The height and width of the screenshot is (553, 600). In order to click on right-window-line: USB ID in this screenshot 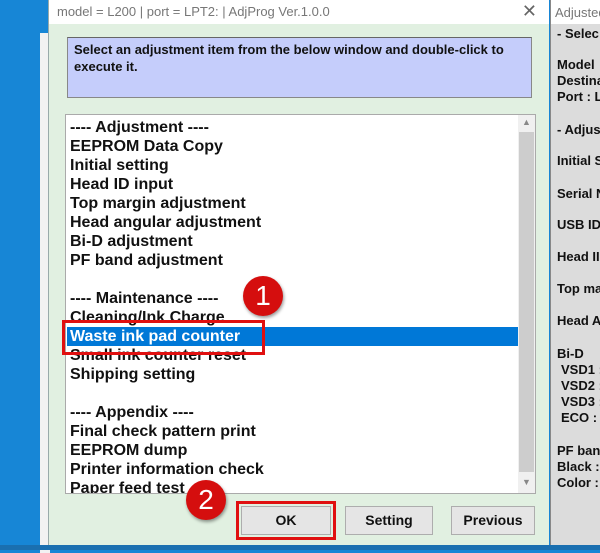, I will do `click(578, 224)`.